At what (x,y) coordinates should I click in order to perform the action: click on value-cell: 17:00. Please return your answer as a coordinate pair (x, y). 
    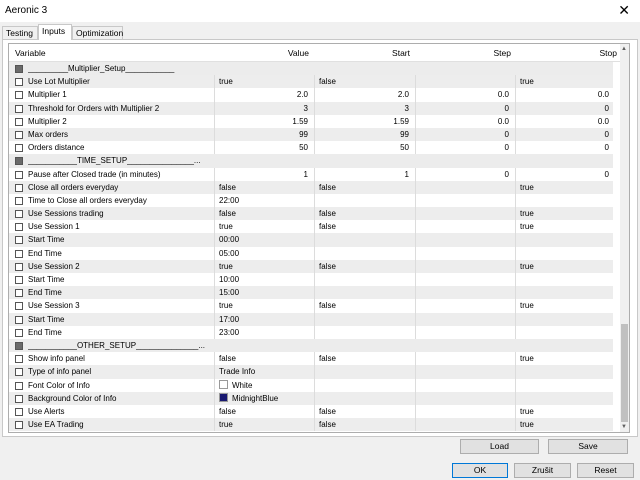
    Looking at the image, I should click on (263, 319).